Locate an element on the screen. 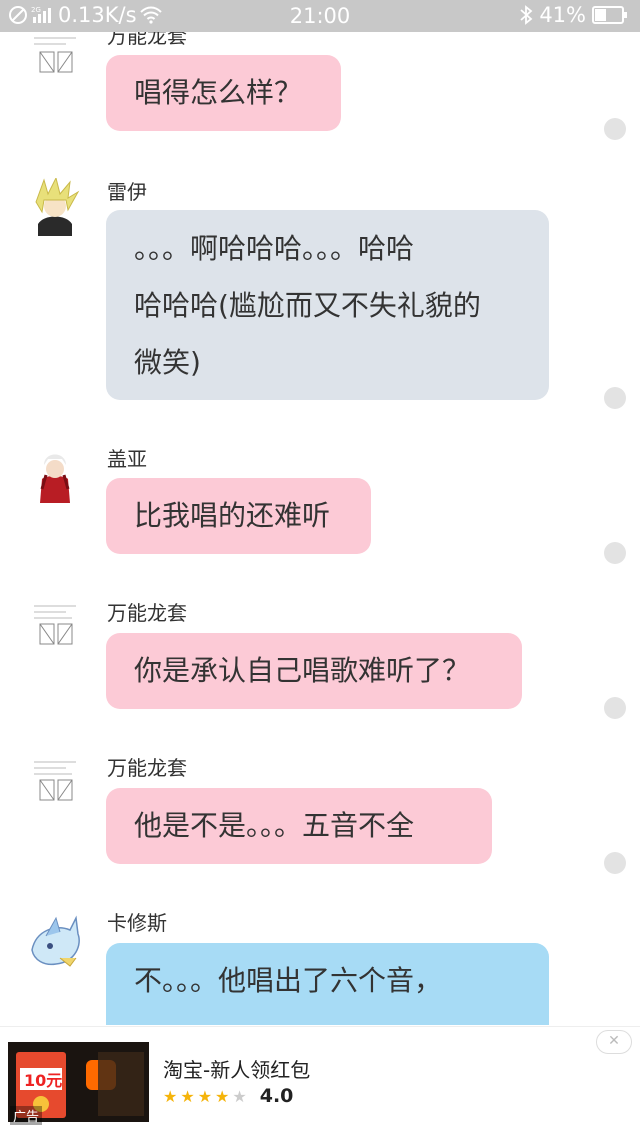  message-bubble: 不。。。他唱出了六个音， is located at coordinates (327, 984).